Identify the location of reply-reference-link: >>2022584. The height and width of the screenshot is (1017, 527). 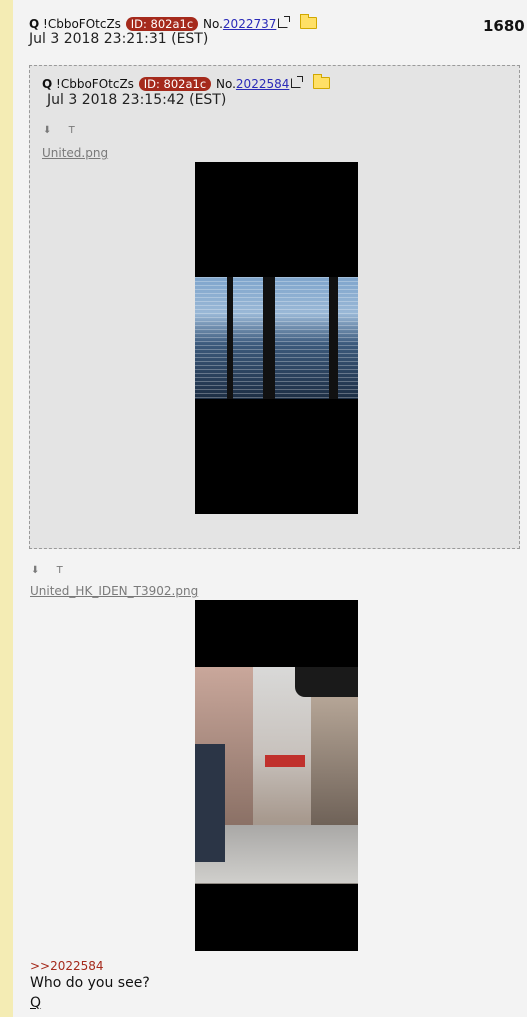
(67, 966).